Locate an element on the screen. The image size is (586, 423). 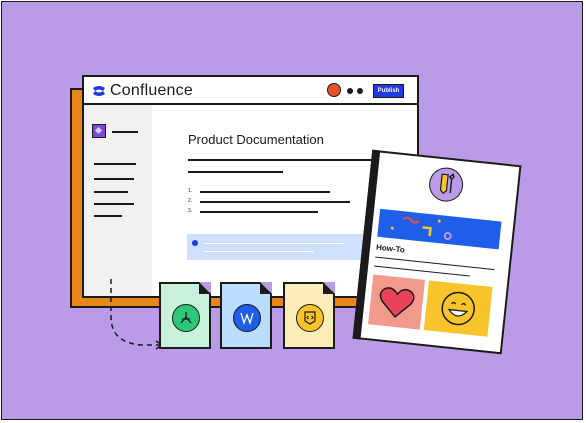
publish-button: Publish is located at coordinates (388, 91).